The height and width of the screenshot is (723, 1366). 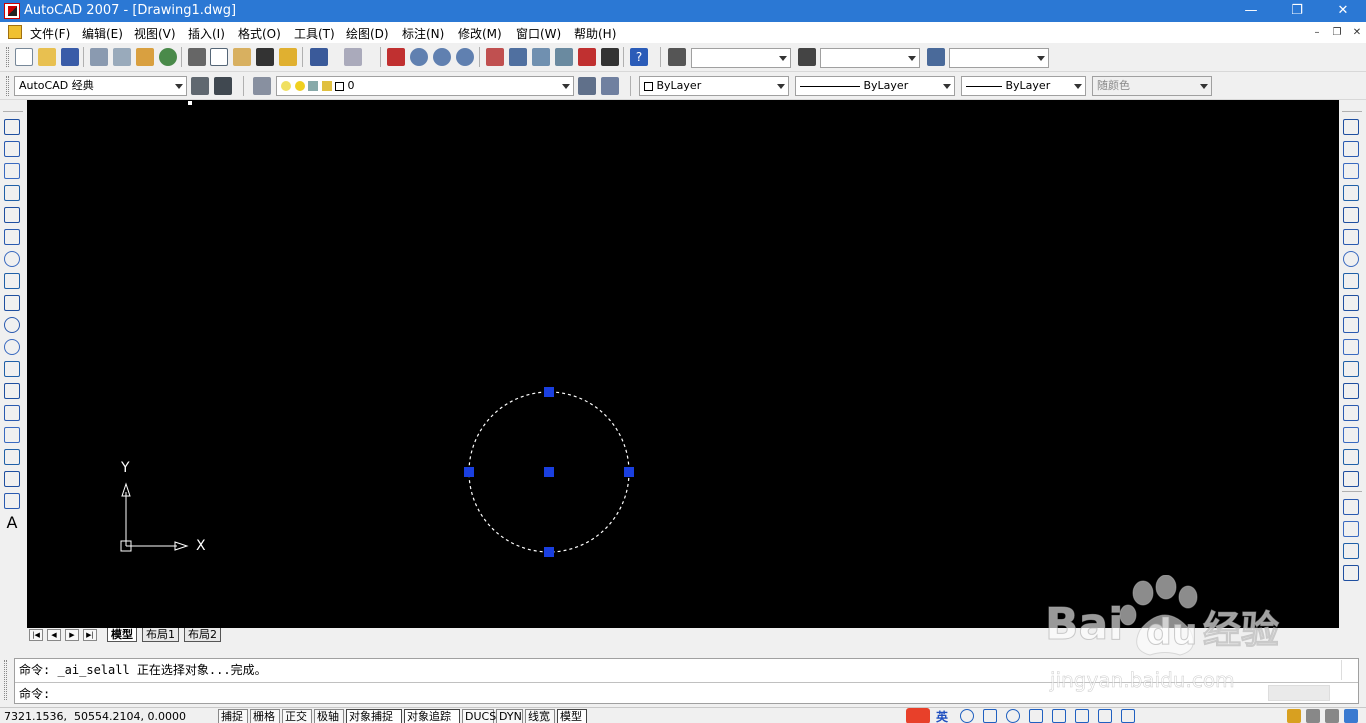 What do you see at coordinates (47, 57) in the screenshot?
I see `open-icon` at bounding box center [47, 57].